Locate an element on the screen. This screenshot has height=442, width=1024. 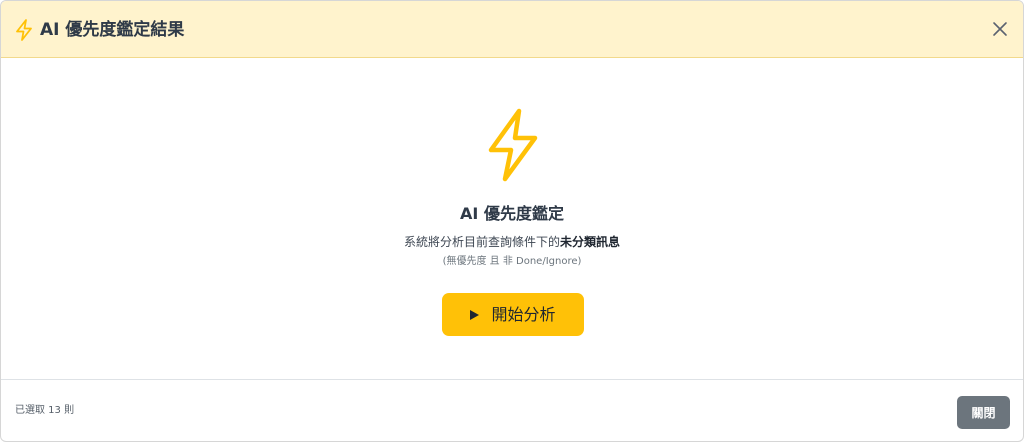
start-analysis-label: 開始分析 is located at coordinates (523, 314).